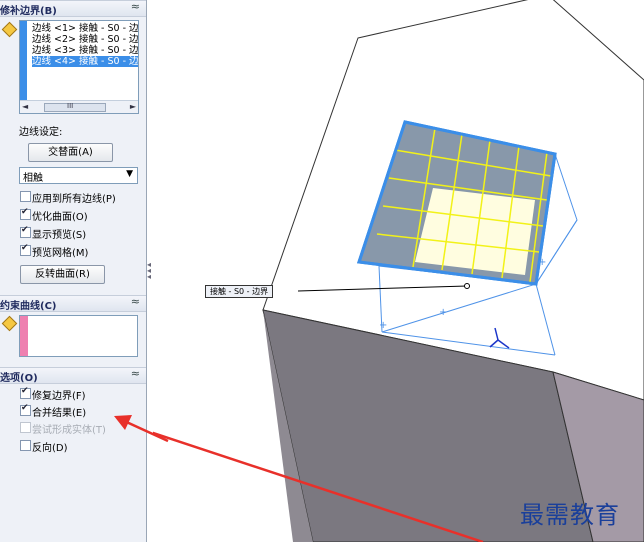  What do you see at coordinates (19, 378) in the screenshot?
I see `options-title: 选项(O)` at bounding box center [19, 378].